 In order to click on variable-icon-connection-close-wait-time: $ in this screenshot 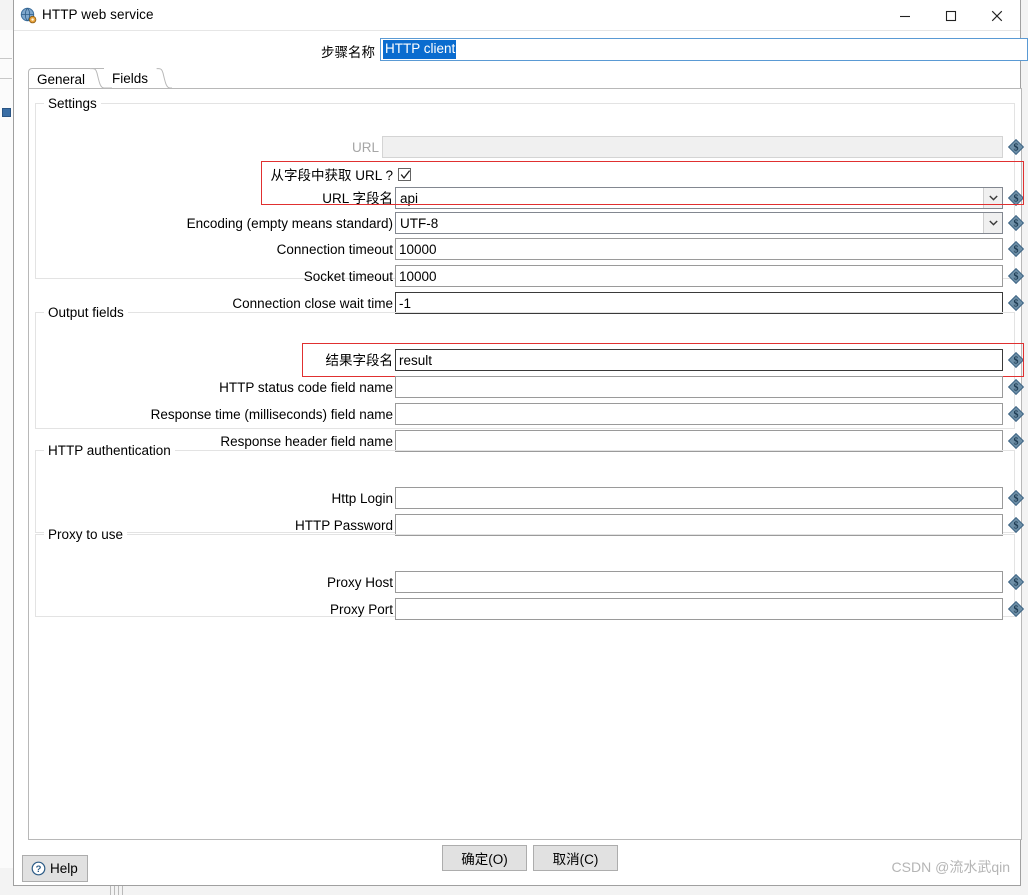, I will do `click(1016, 303)`.